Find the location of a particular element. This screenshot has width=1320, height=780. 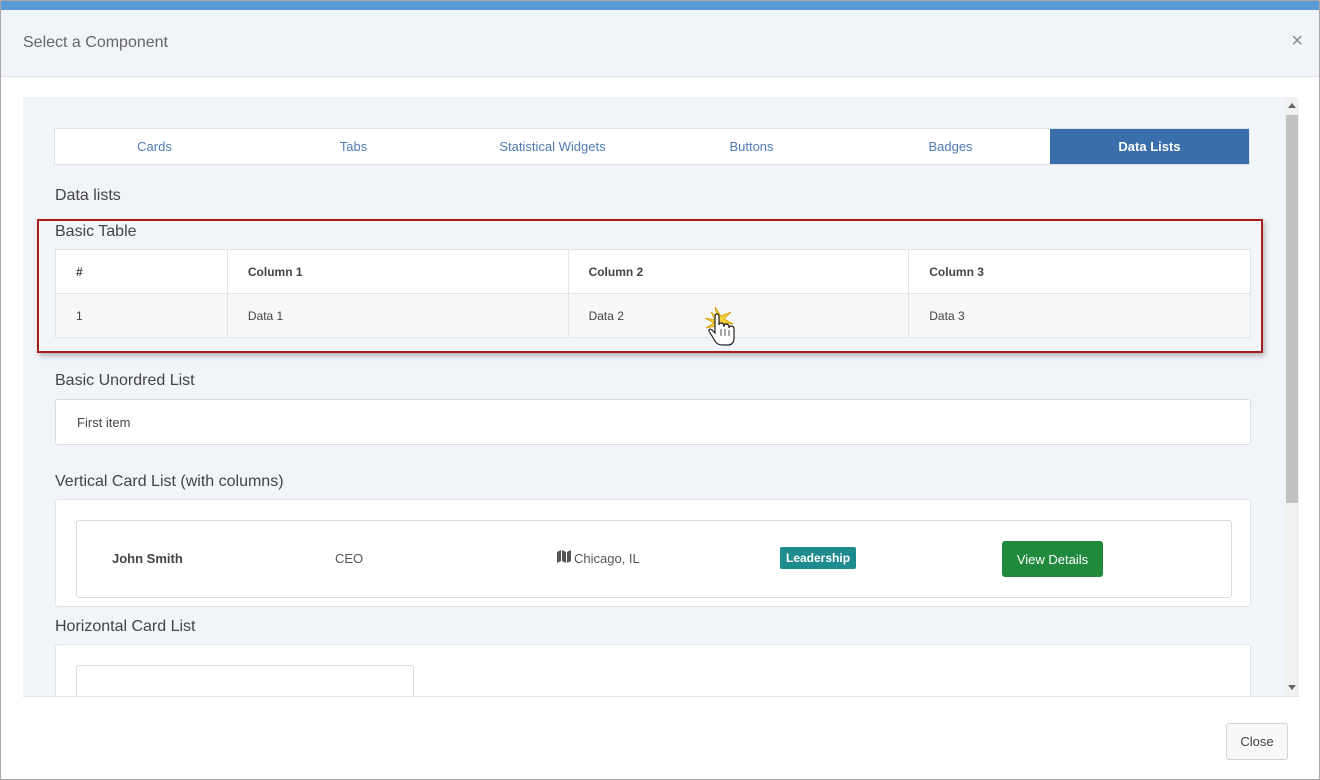

unordered-list: First item is located at coordinates (653, 422).